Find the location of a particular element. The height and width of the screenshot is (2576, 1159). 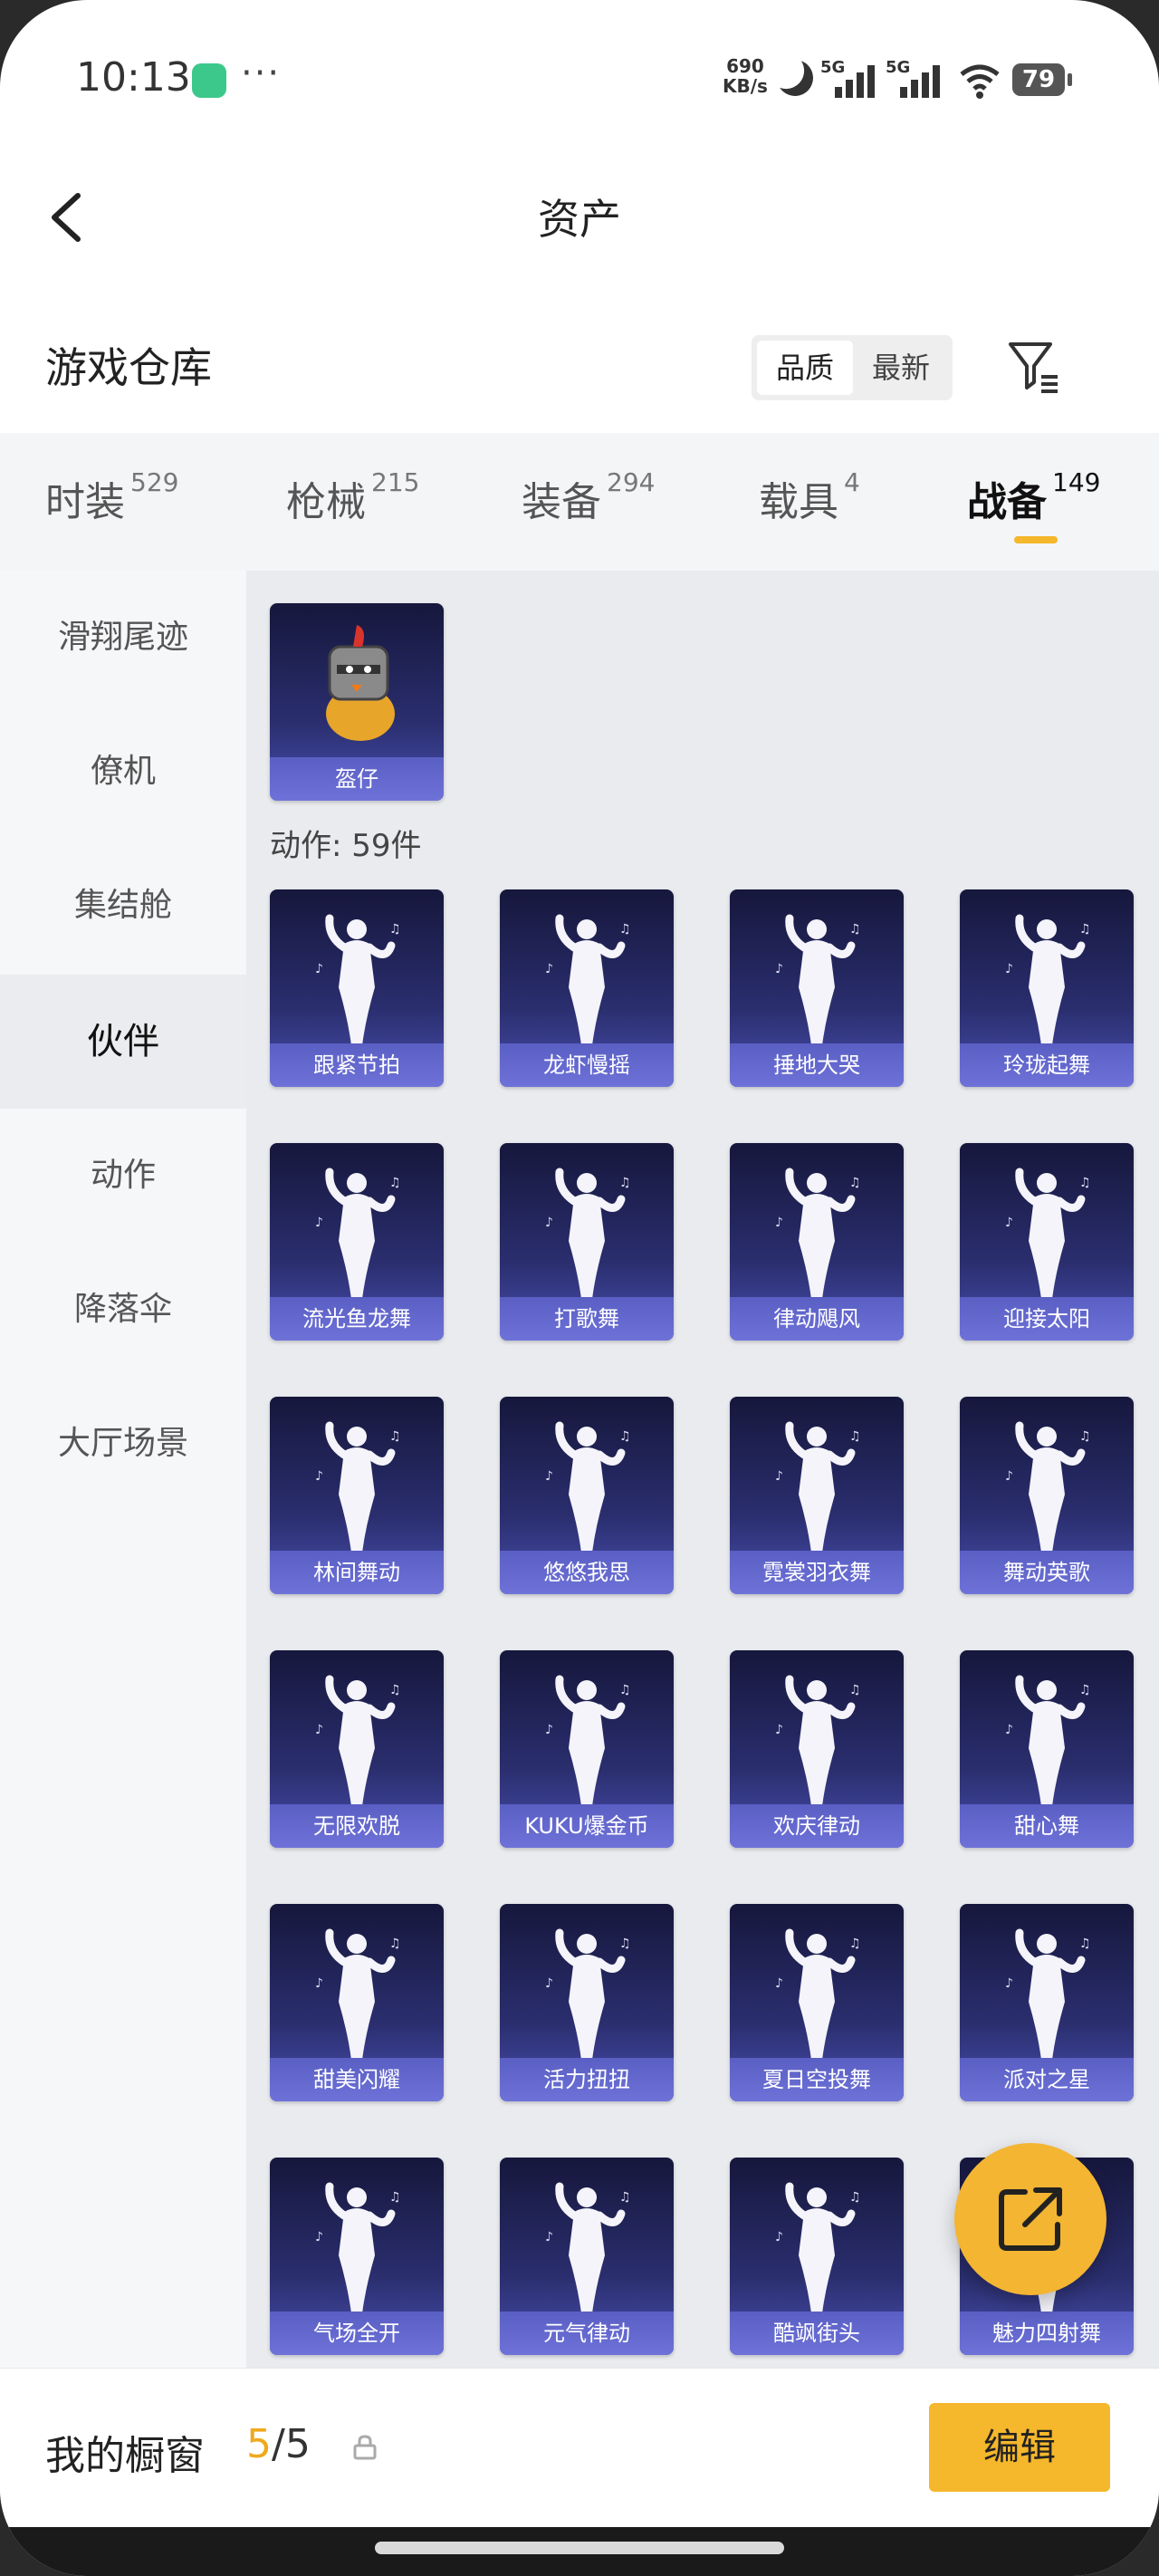

showcase-count: 5/5 is located at coordinates (278, 2444).